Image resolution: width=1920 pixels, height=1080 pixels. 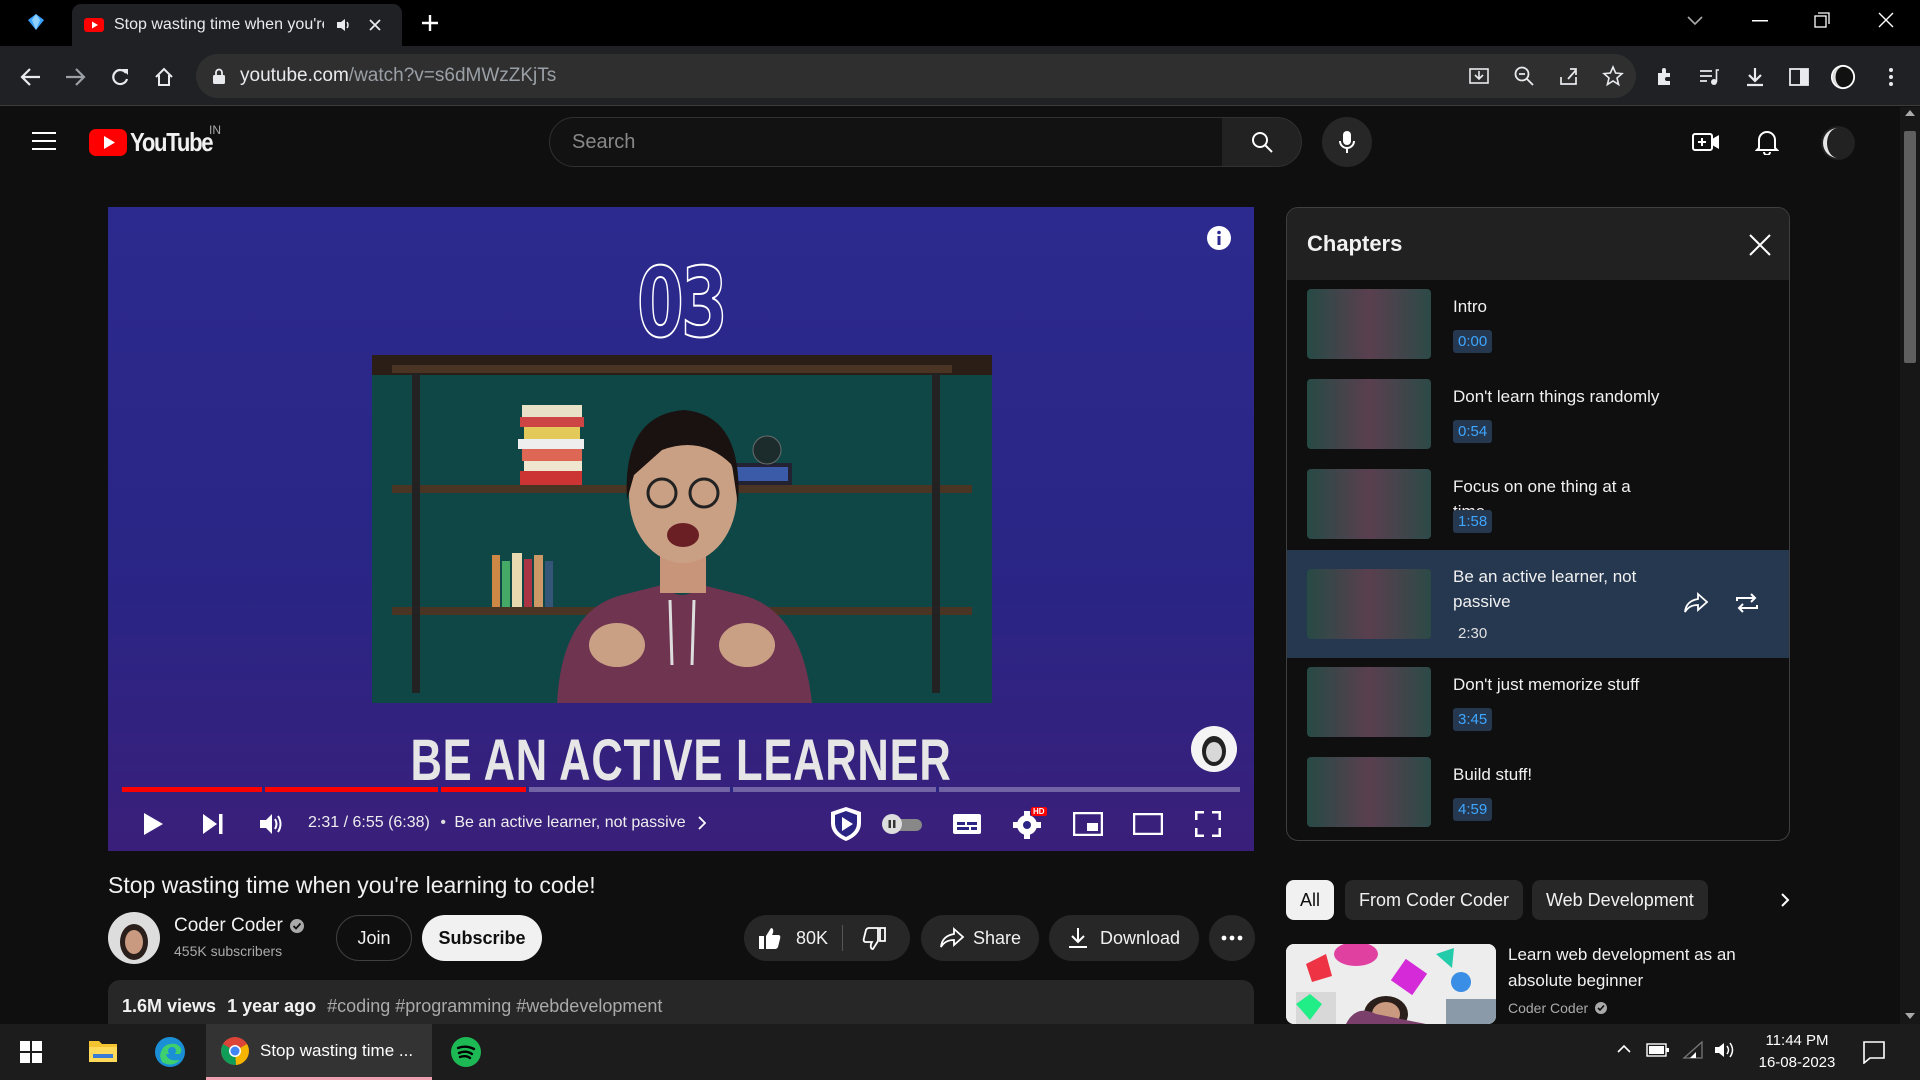 I want to click on current-chapter-label: Be an active learner, not passive, so click(x=569, y=822).